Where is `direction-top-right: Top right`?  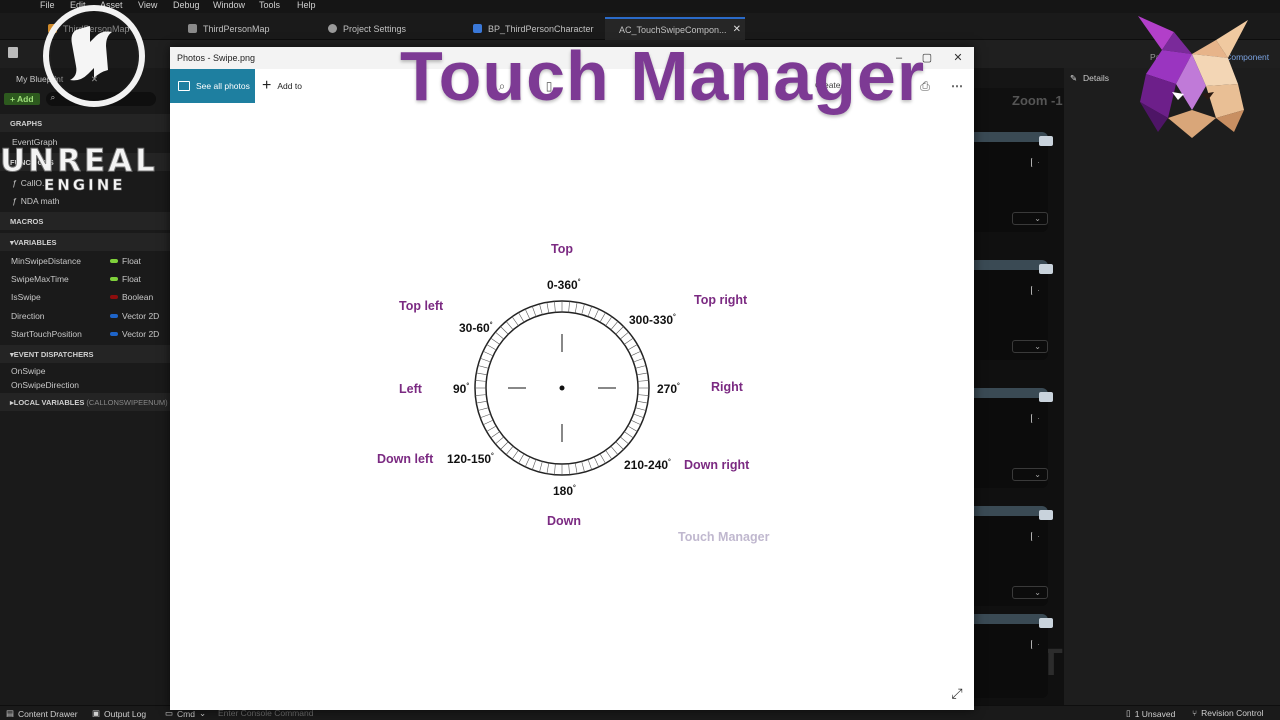
direction-top-right: Top right is located at coordinates (721, 300).